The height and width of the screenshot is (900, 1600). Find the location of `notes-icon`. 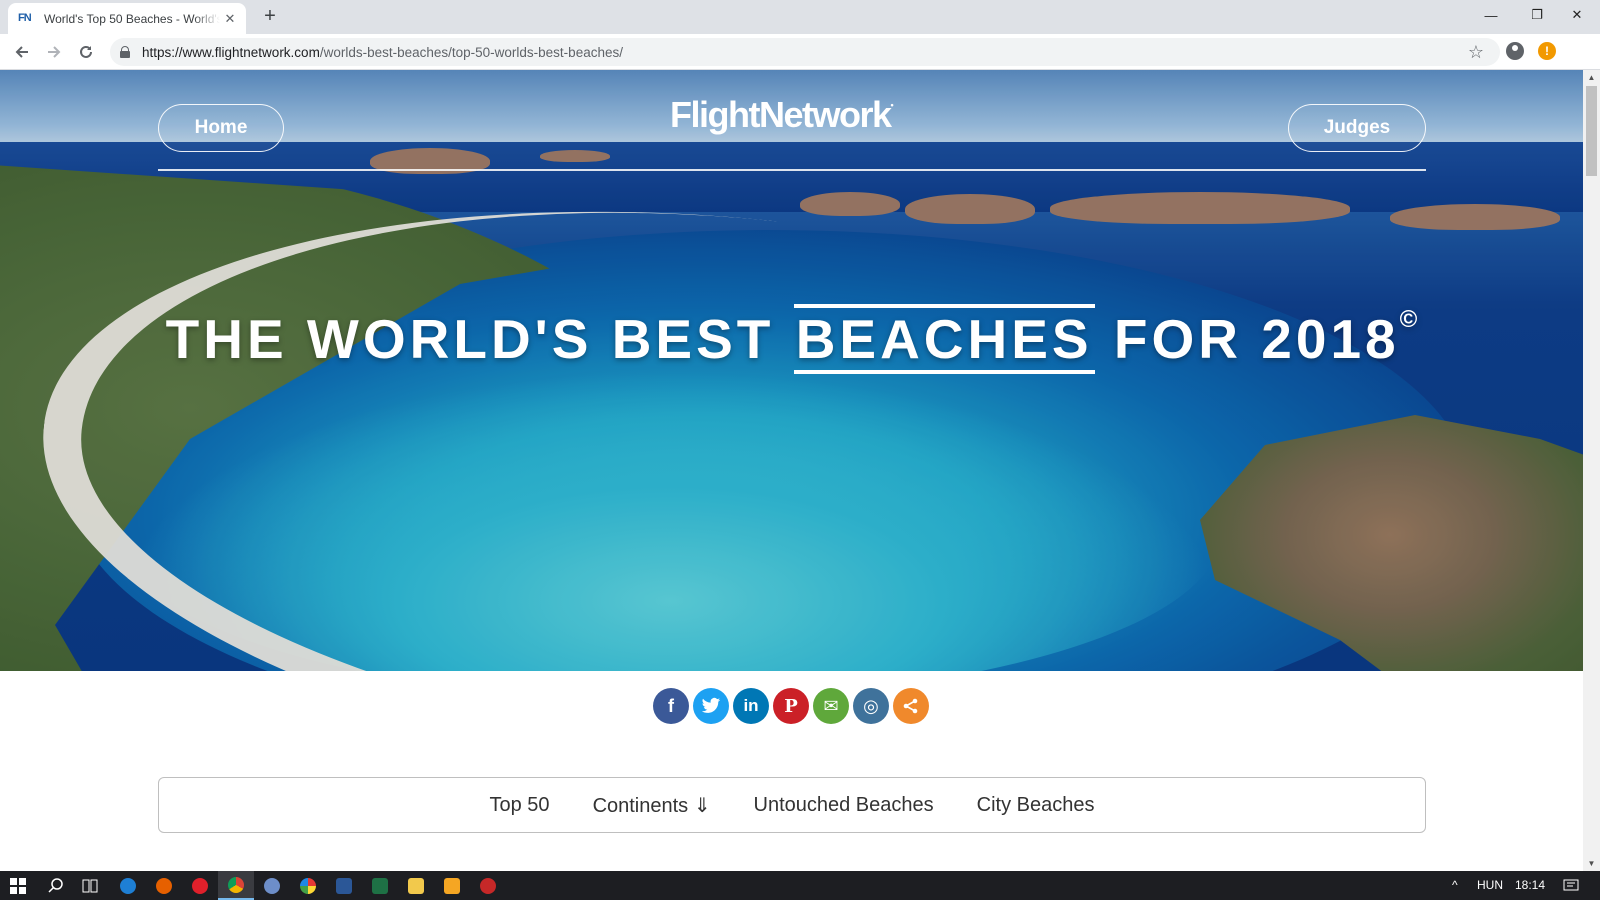

notes-icon is located at coordinates (452, 885).